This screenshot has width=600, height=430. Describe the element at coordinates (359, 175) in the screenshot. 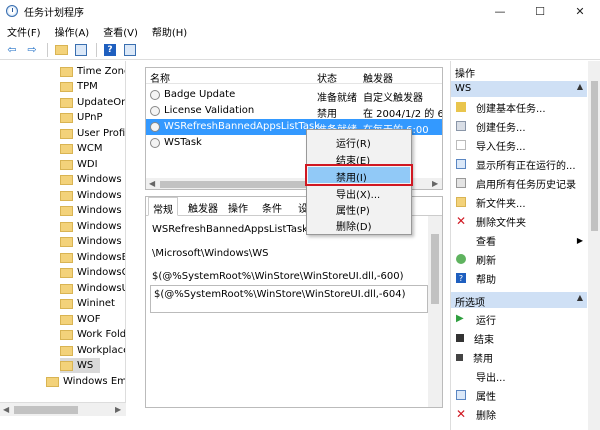

I see `context-disable: 禁用(I)` at that location.